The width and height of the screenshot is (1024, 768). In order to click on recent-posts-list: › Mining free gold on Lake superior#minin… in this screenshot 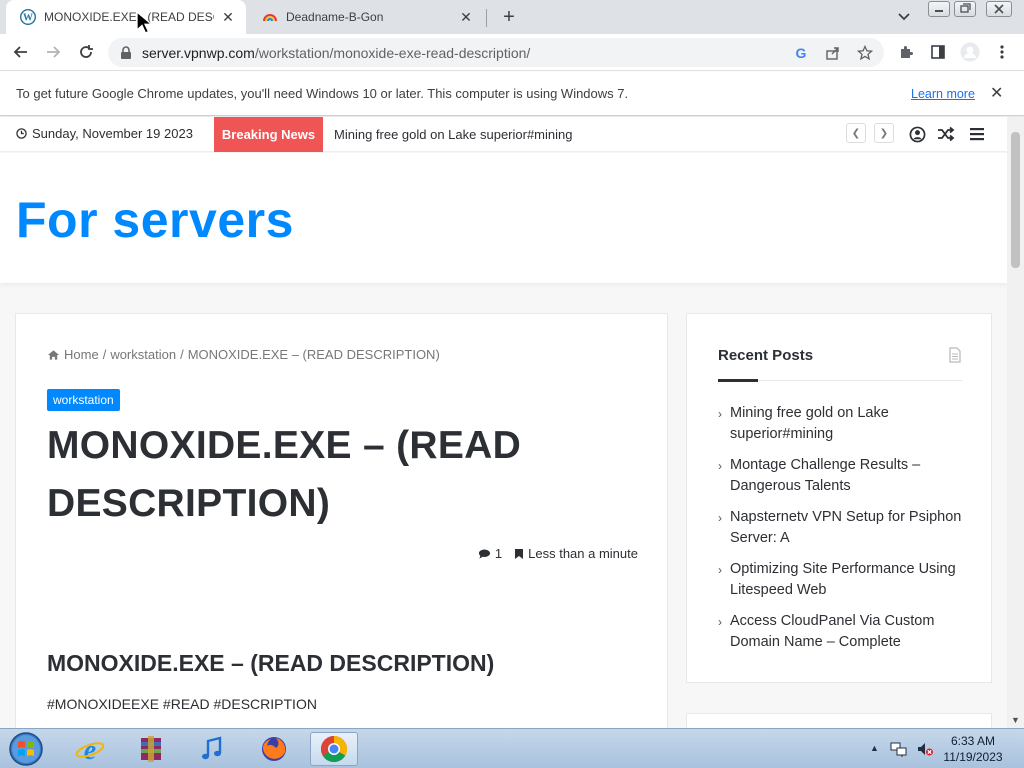, I will do `click(843, 533)`.